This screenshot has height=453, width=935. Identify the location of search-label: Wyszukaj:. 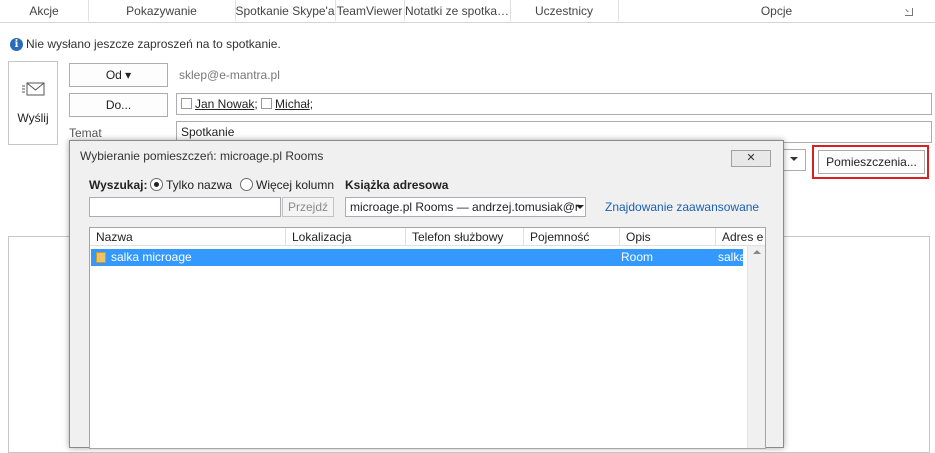
(118, 185).